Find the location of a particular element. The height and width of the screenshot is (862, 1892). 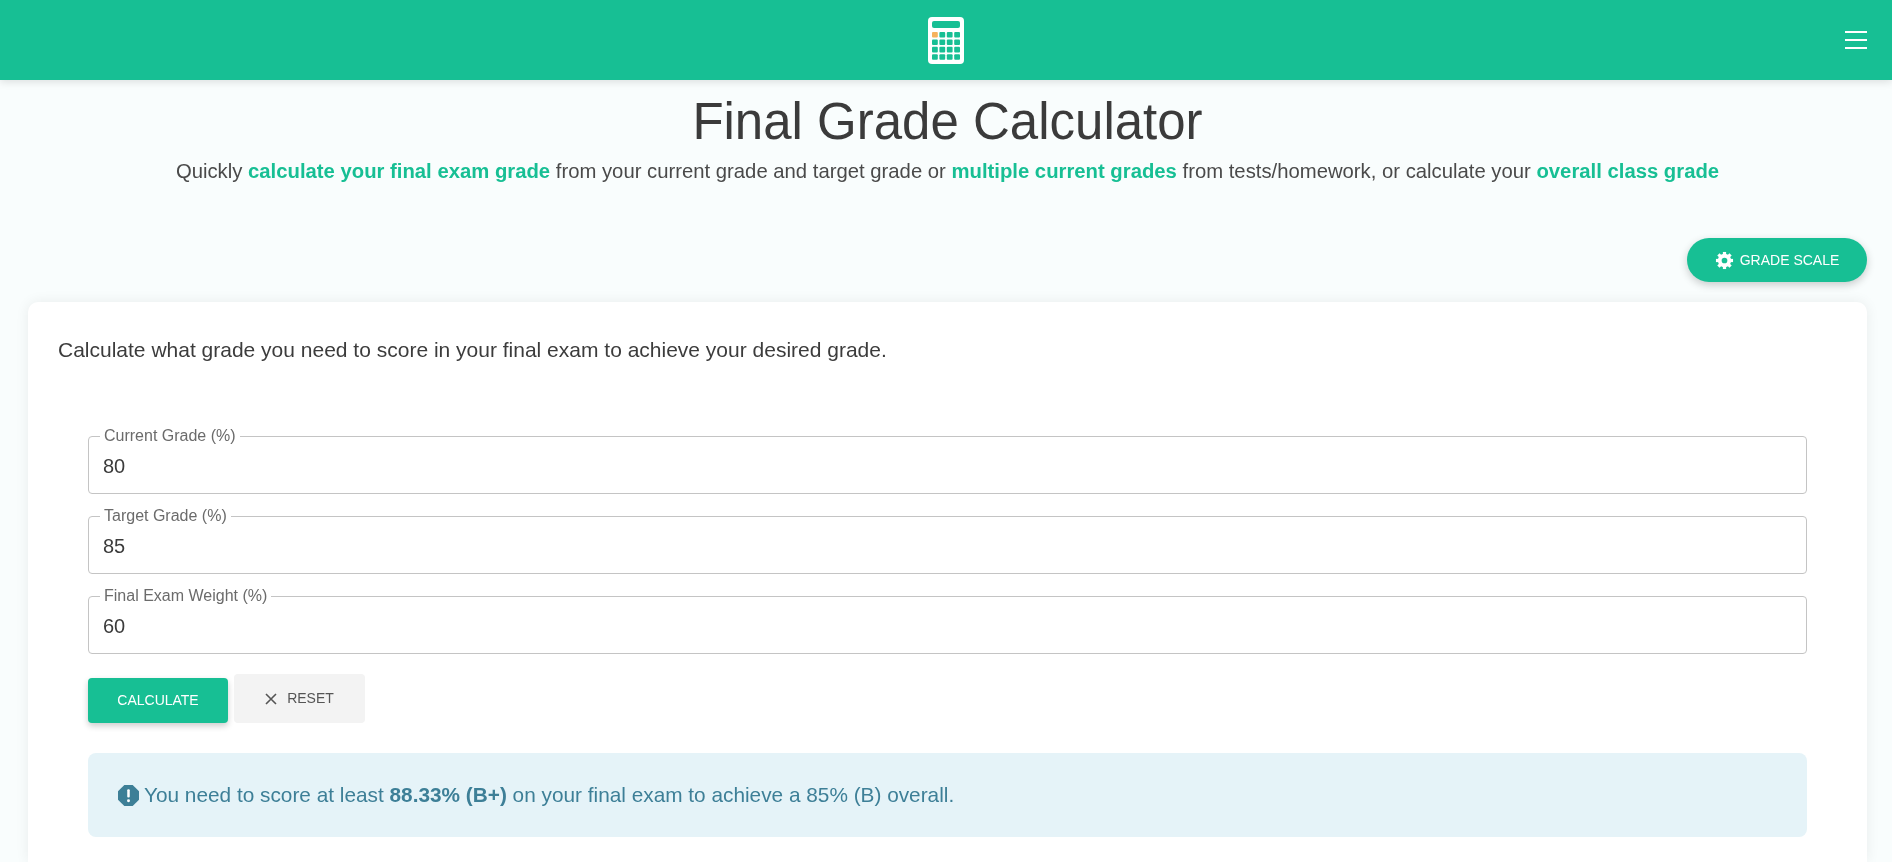

calculator-logo-icon is located at coordinates (946, 40).